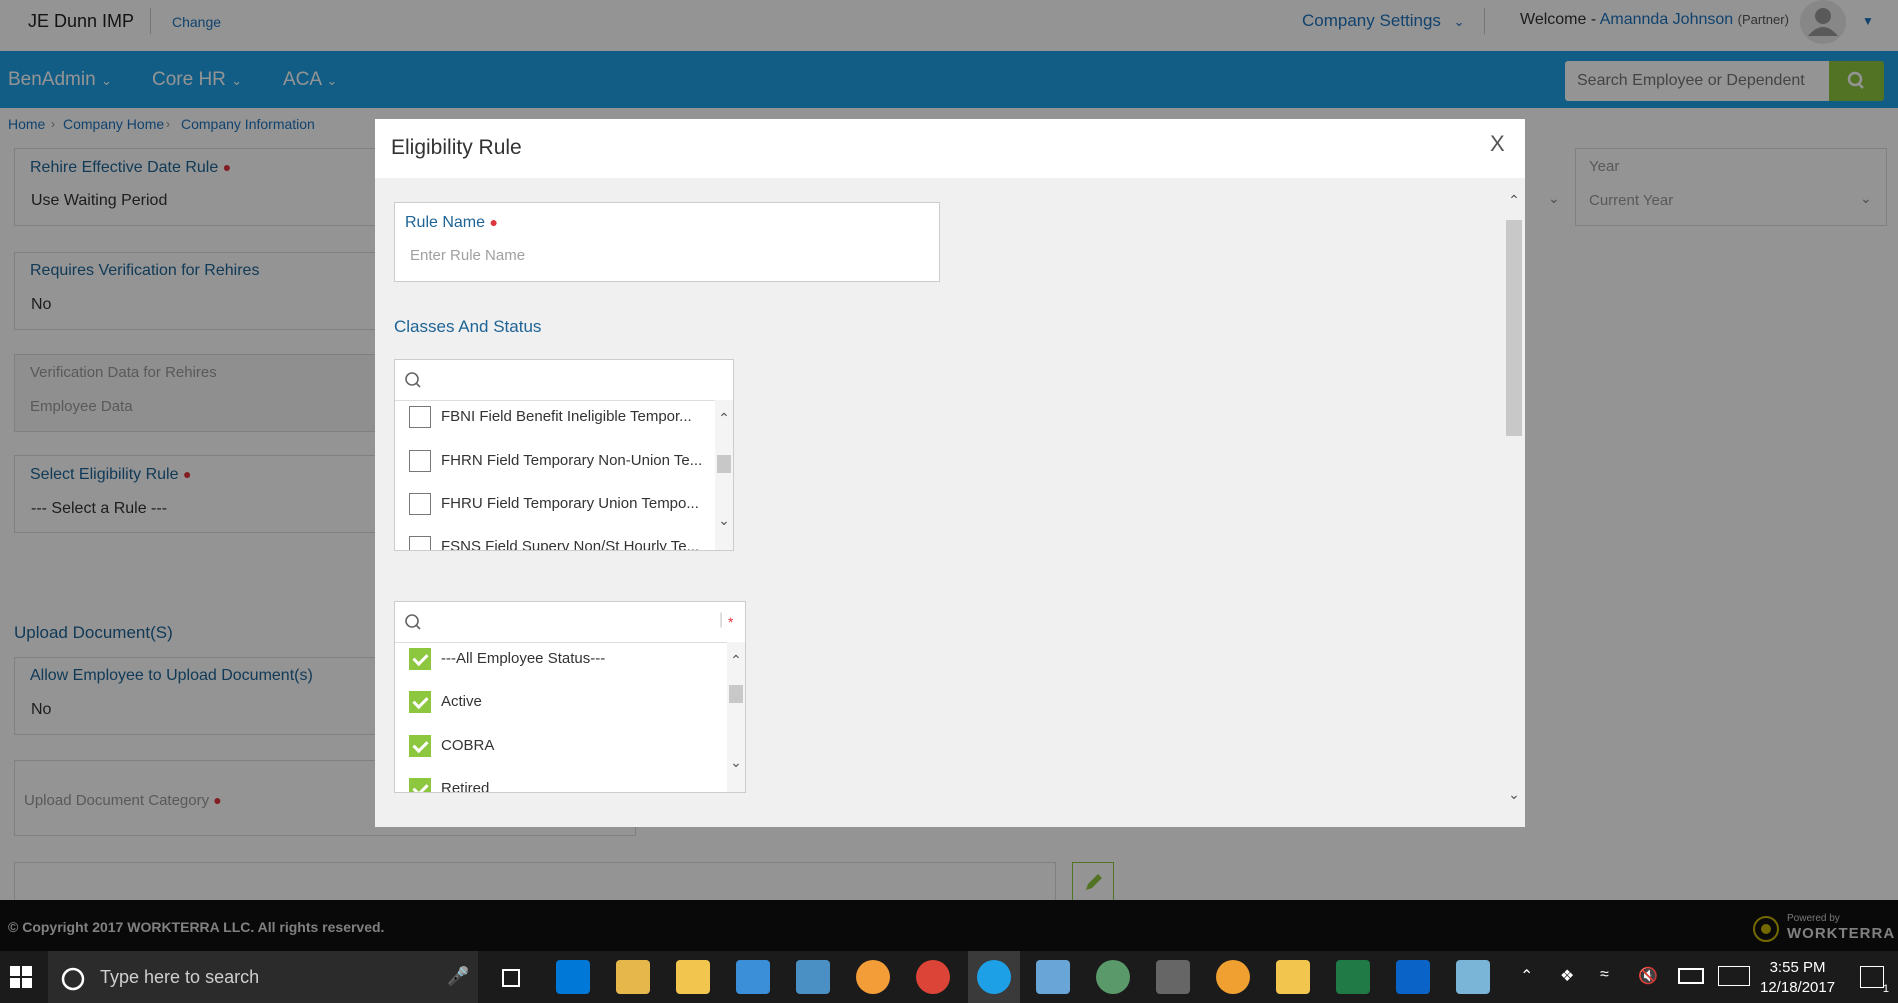  I want to click on globe-icon, so click(1113, 977).